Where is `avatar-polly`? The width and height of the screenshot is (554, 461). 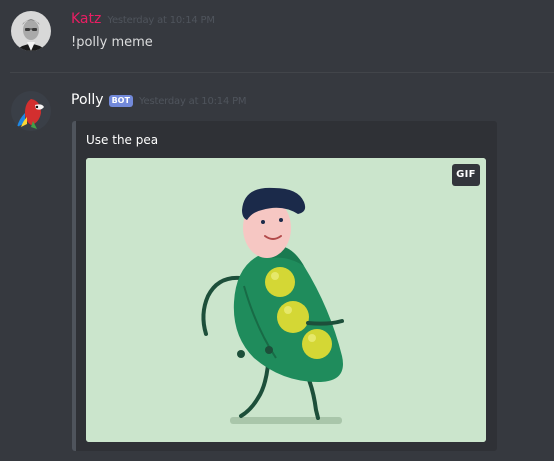
avatar-polly is located at coordinates (31, 111).